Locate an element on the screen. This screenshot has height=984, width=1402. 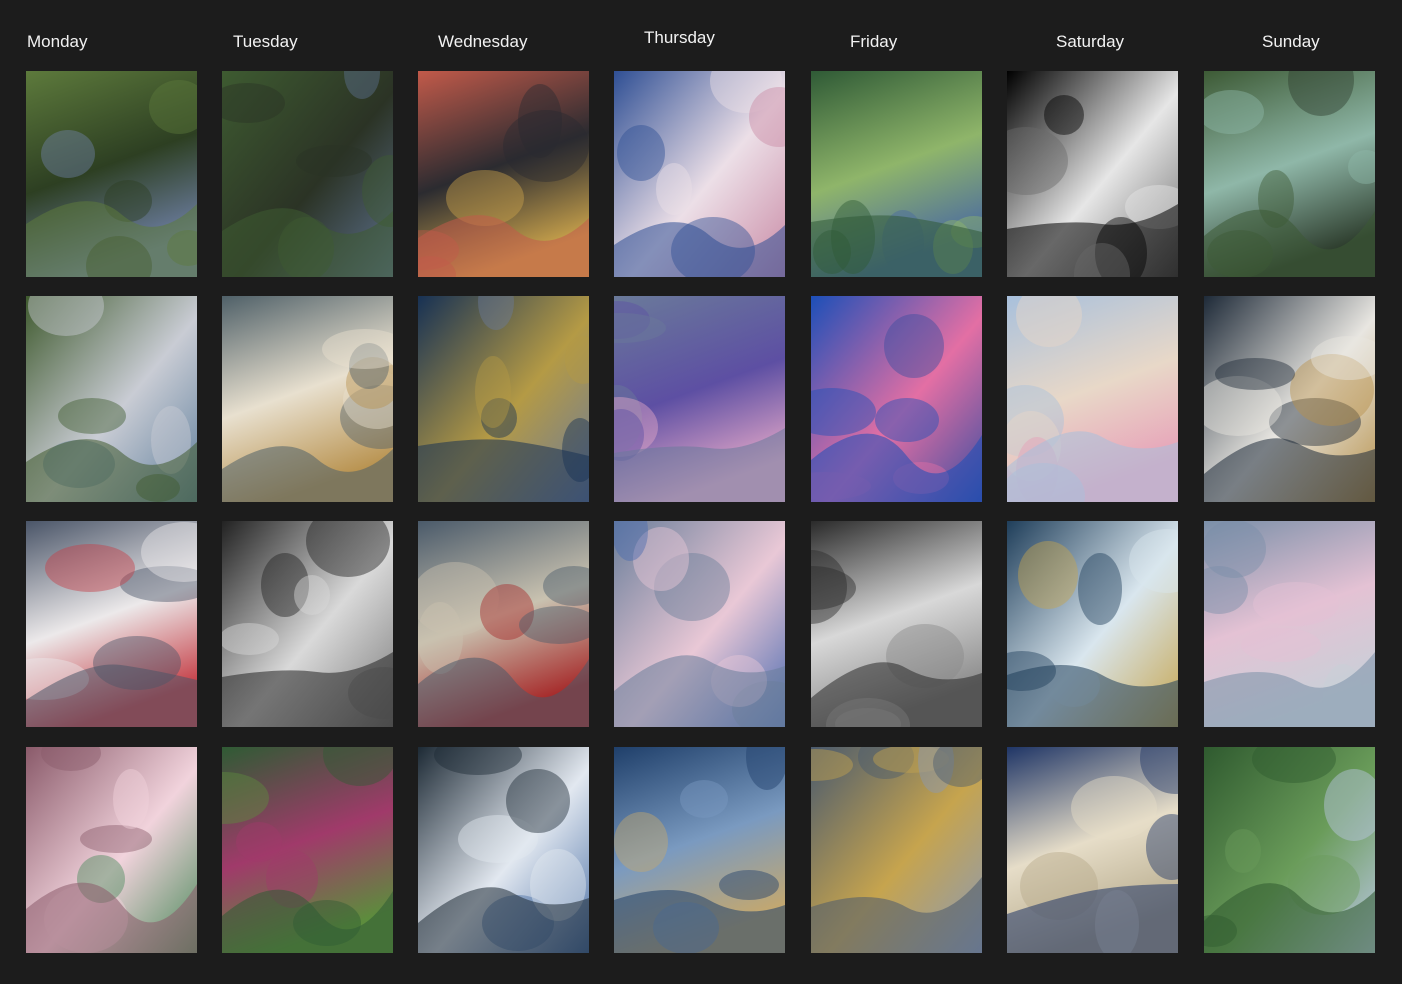
day-label-monday: Monday is located at coordinates (57, 41).